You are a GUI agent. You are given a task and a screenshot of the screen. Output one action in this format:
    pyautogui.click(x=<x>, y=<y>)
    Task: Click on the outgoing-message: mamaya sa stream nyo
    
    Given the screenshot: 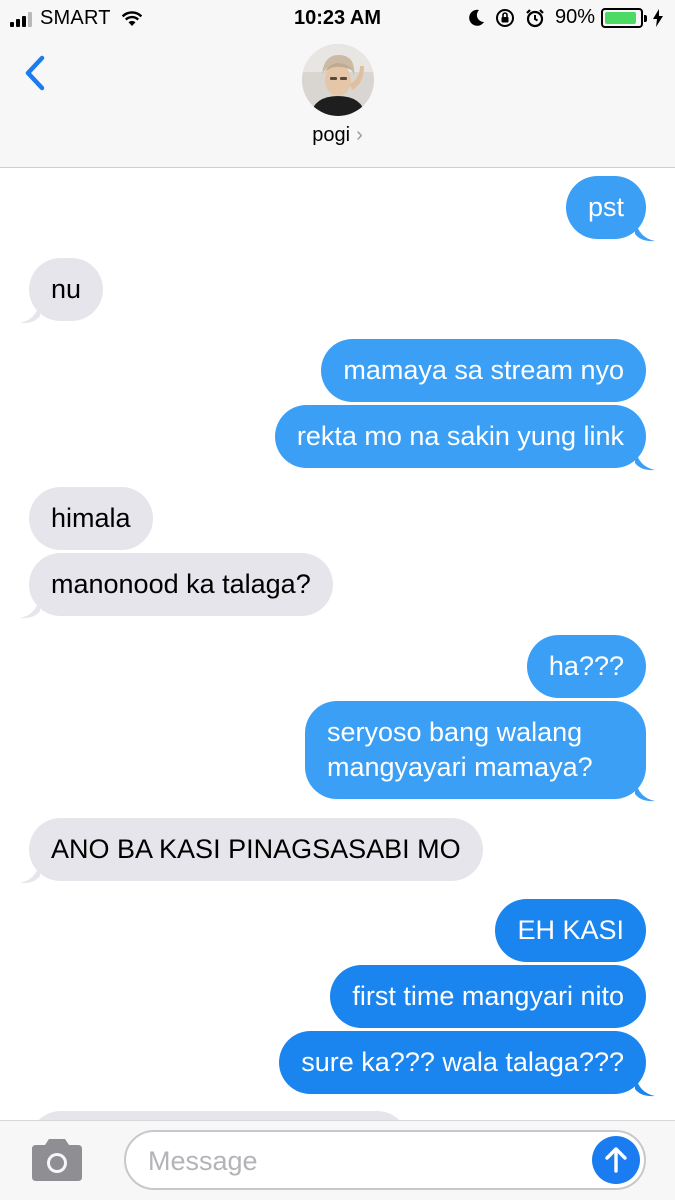 What is the action you would take?
    pyautogui.click(x=483, y=370)
    